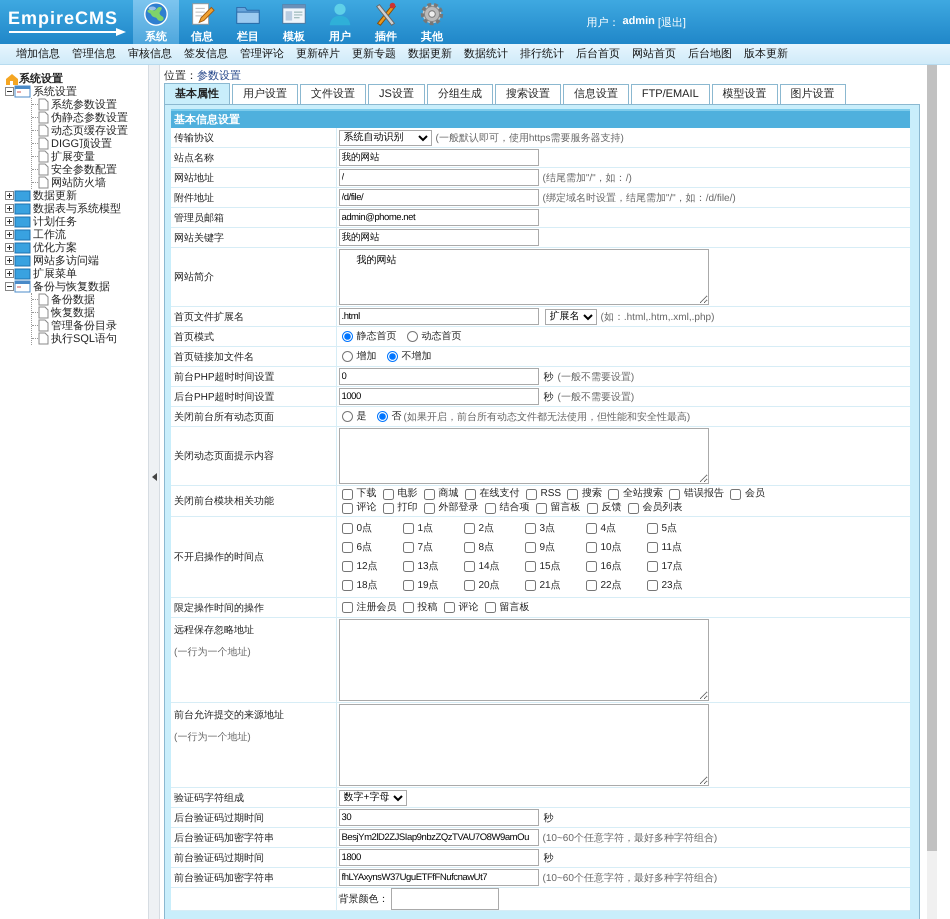  What do you see at coordinates (444, 899) in the screenshot?
I see `color-field` at bounding box center [444, 899].